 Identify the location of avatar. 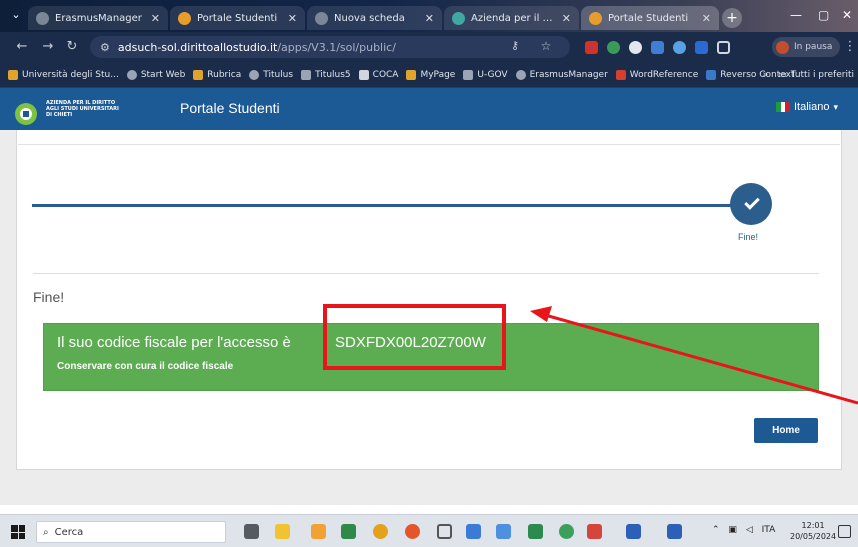
(782, 47).